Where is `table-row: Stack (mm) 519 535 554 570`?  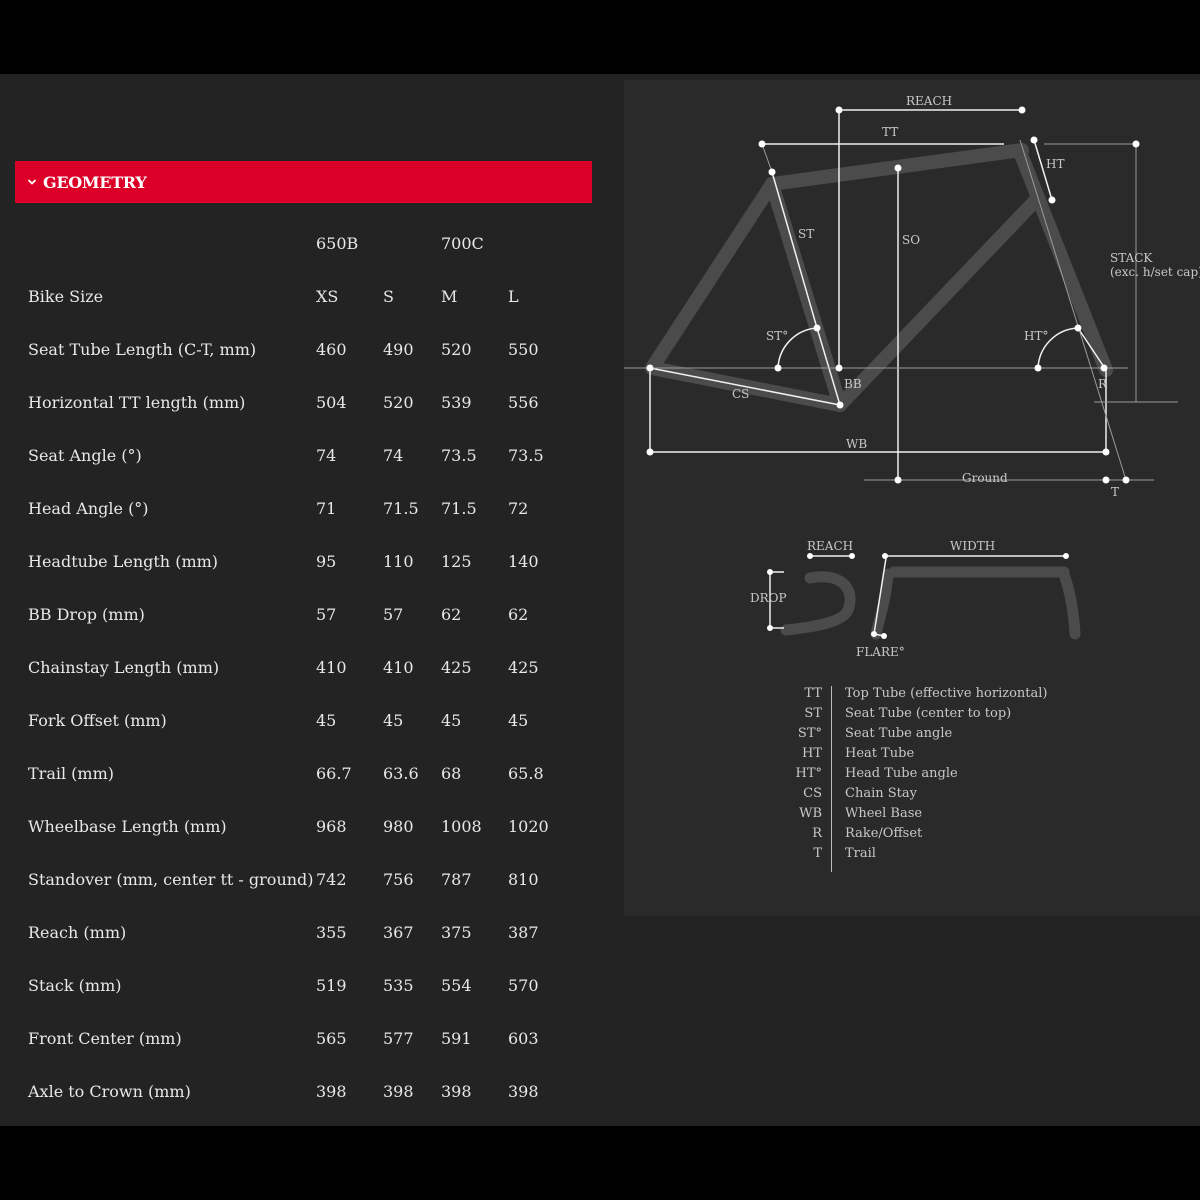
table-row: Stack (mm) 519 535 554 570 is located at coordinates (308, 988).